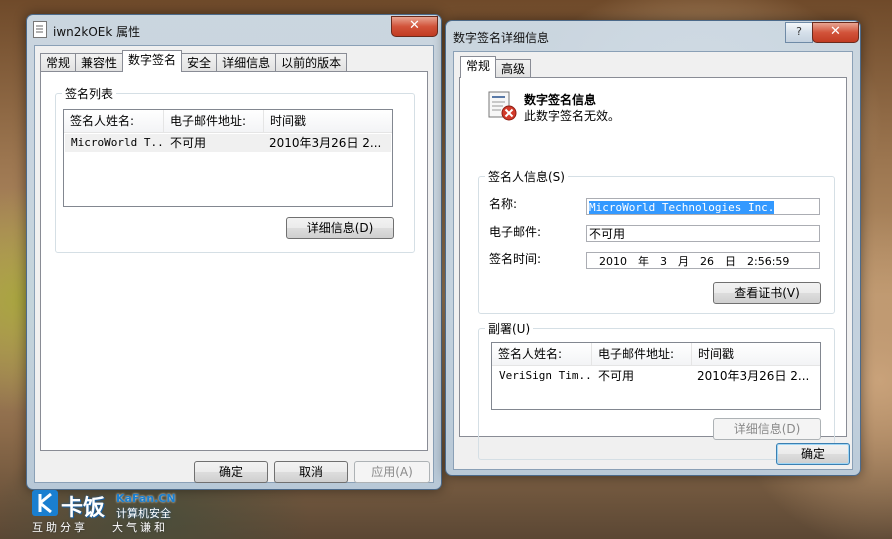  I want to click on ok-button: 确定, so click(231, 472).